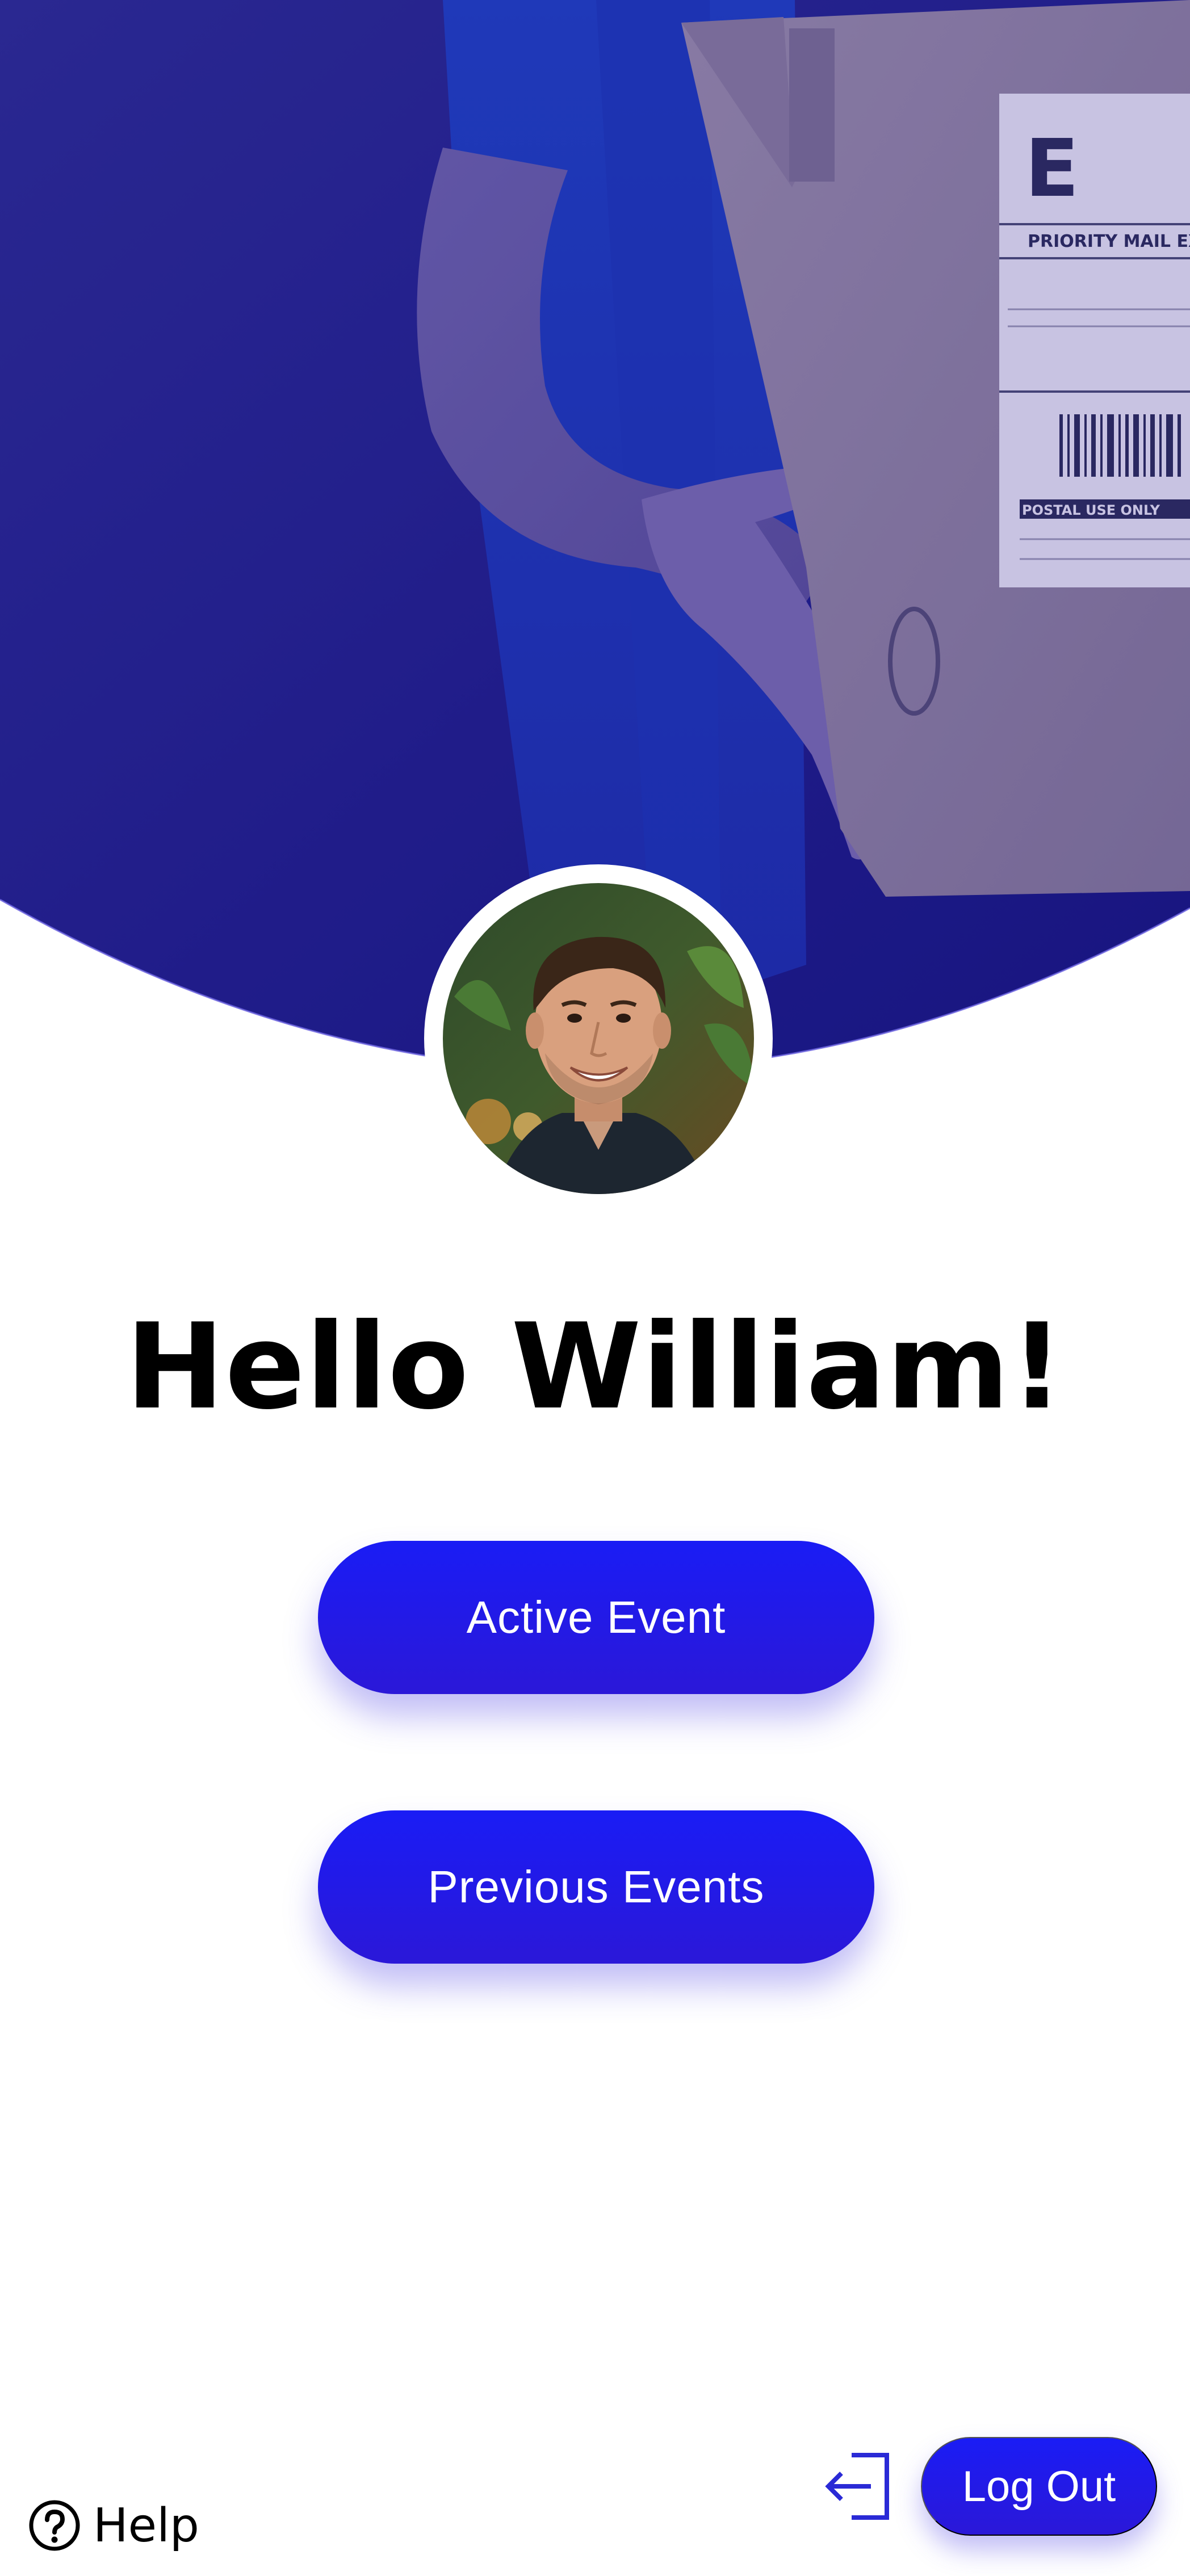 Image resolution: width=1190 pixels, height=2576 pixels. What do you see at coordinates (598, 1038) in the screenshot?
I see `avatar` at bounding box center [598, 1038].